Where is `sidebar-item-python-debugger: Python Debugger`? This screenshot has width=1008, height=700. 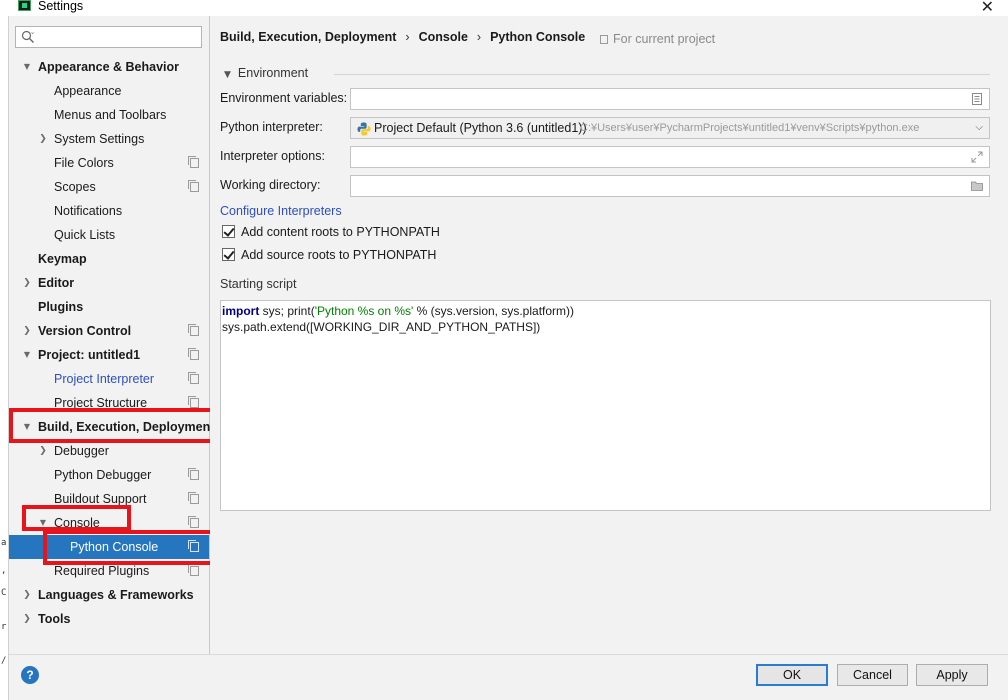
sidebar-item-python-debugger: Python Debugger is located at coordinates (109, 475).